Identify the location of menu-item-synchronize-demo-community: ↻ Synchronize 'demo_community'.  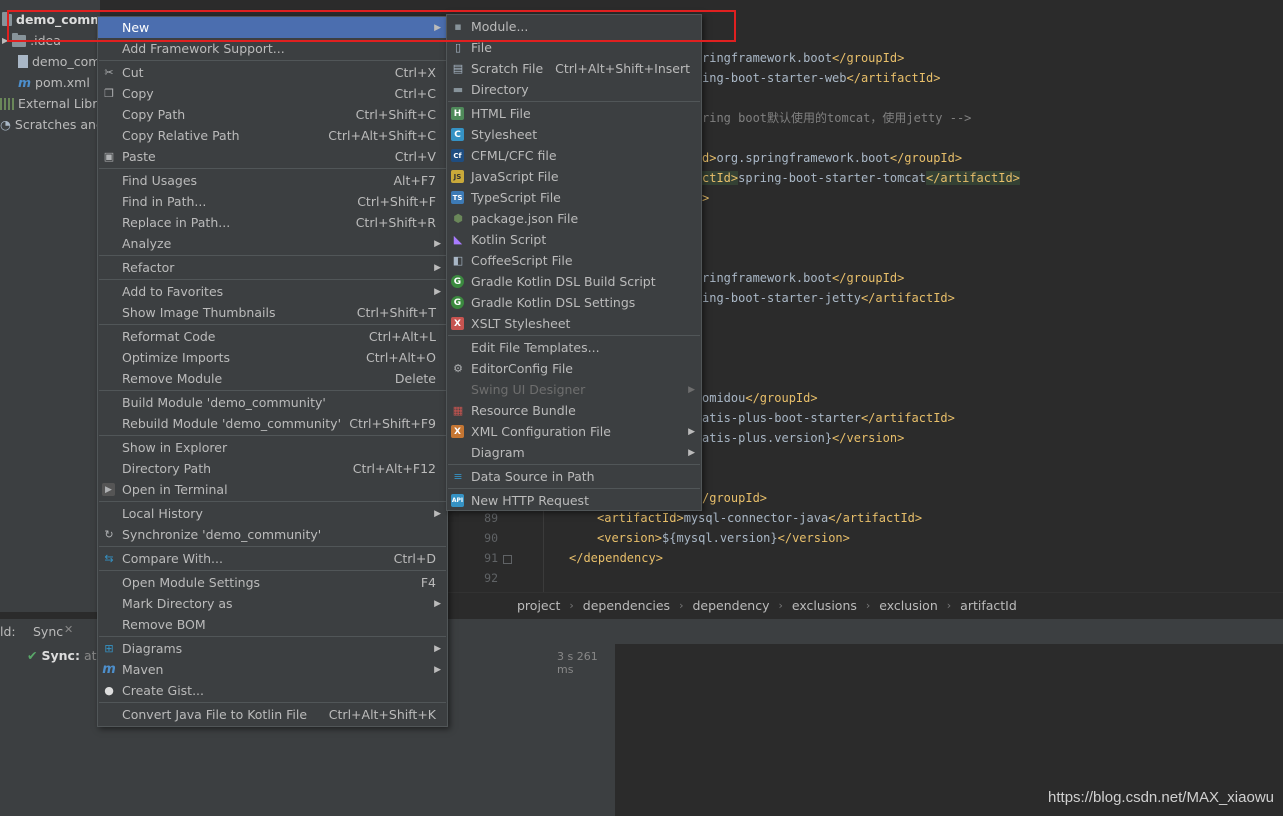
(272, 534).